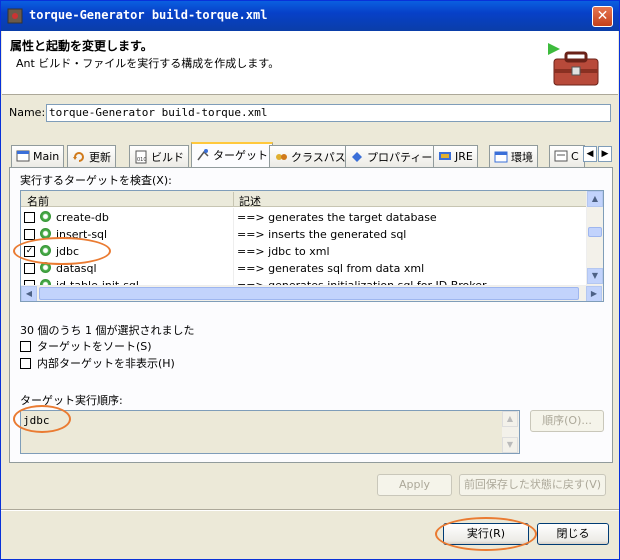 The image size is (620, 560). I want to click on close-window-button: ✕, so click(602, 16).